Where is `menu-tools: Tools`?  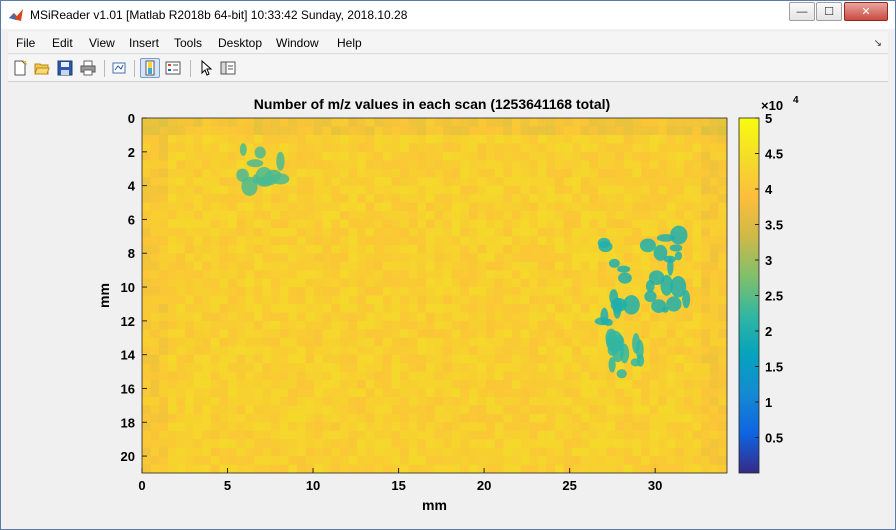 menu-tools: Tools is located at coordinates (188, 43).